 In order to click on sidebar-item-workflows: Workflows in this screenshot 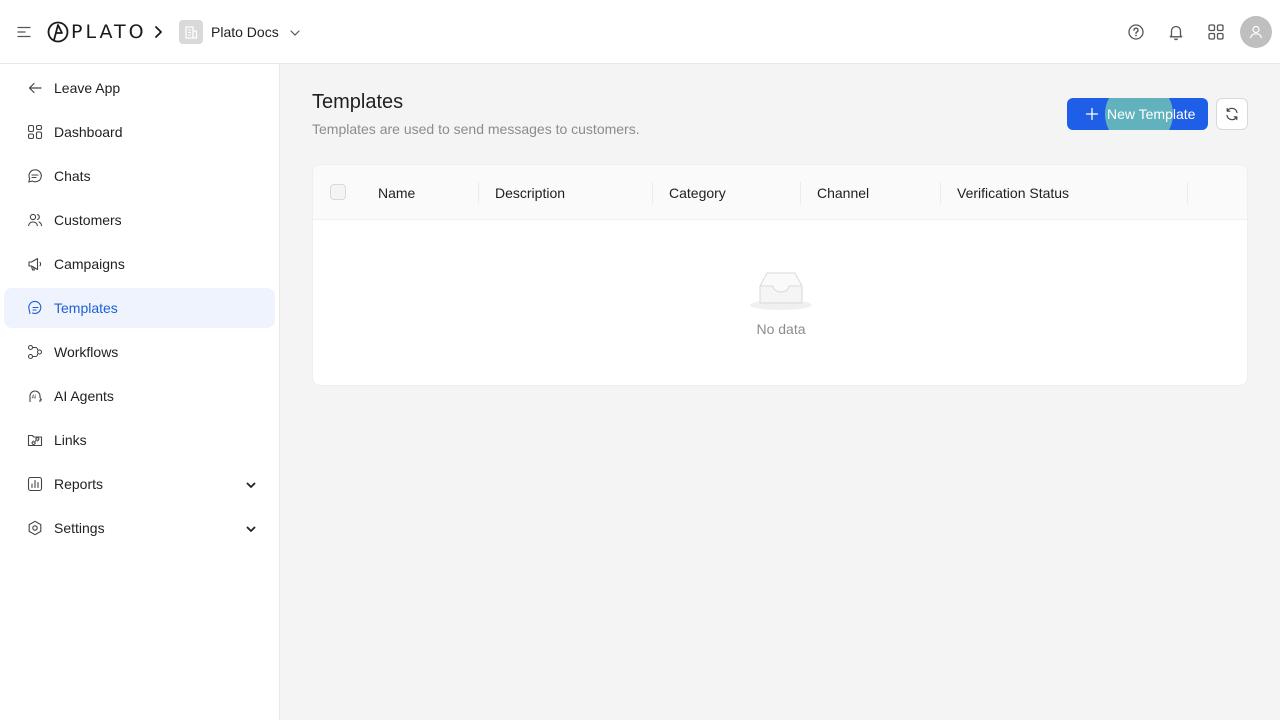, I will do `click(139, 352)`.